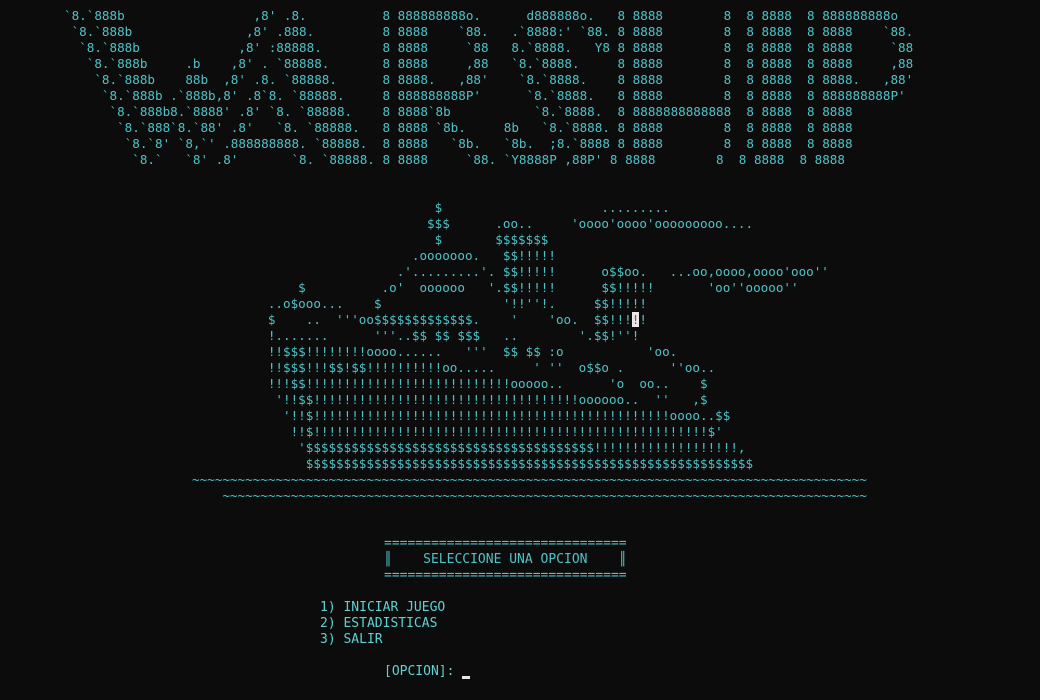  What do you see at coordinates (382, 608) in the screenshot?
I see `menu-option-start-game: 1) INICIAR JUEGO` at bounding box center [382, 608].